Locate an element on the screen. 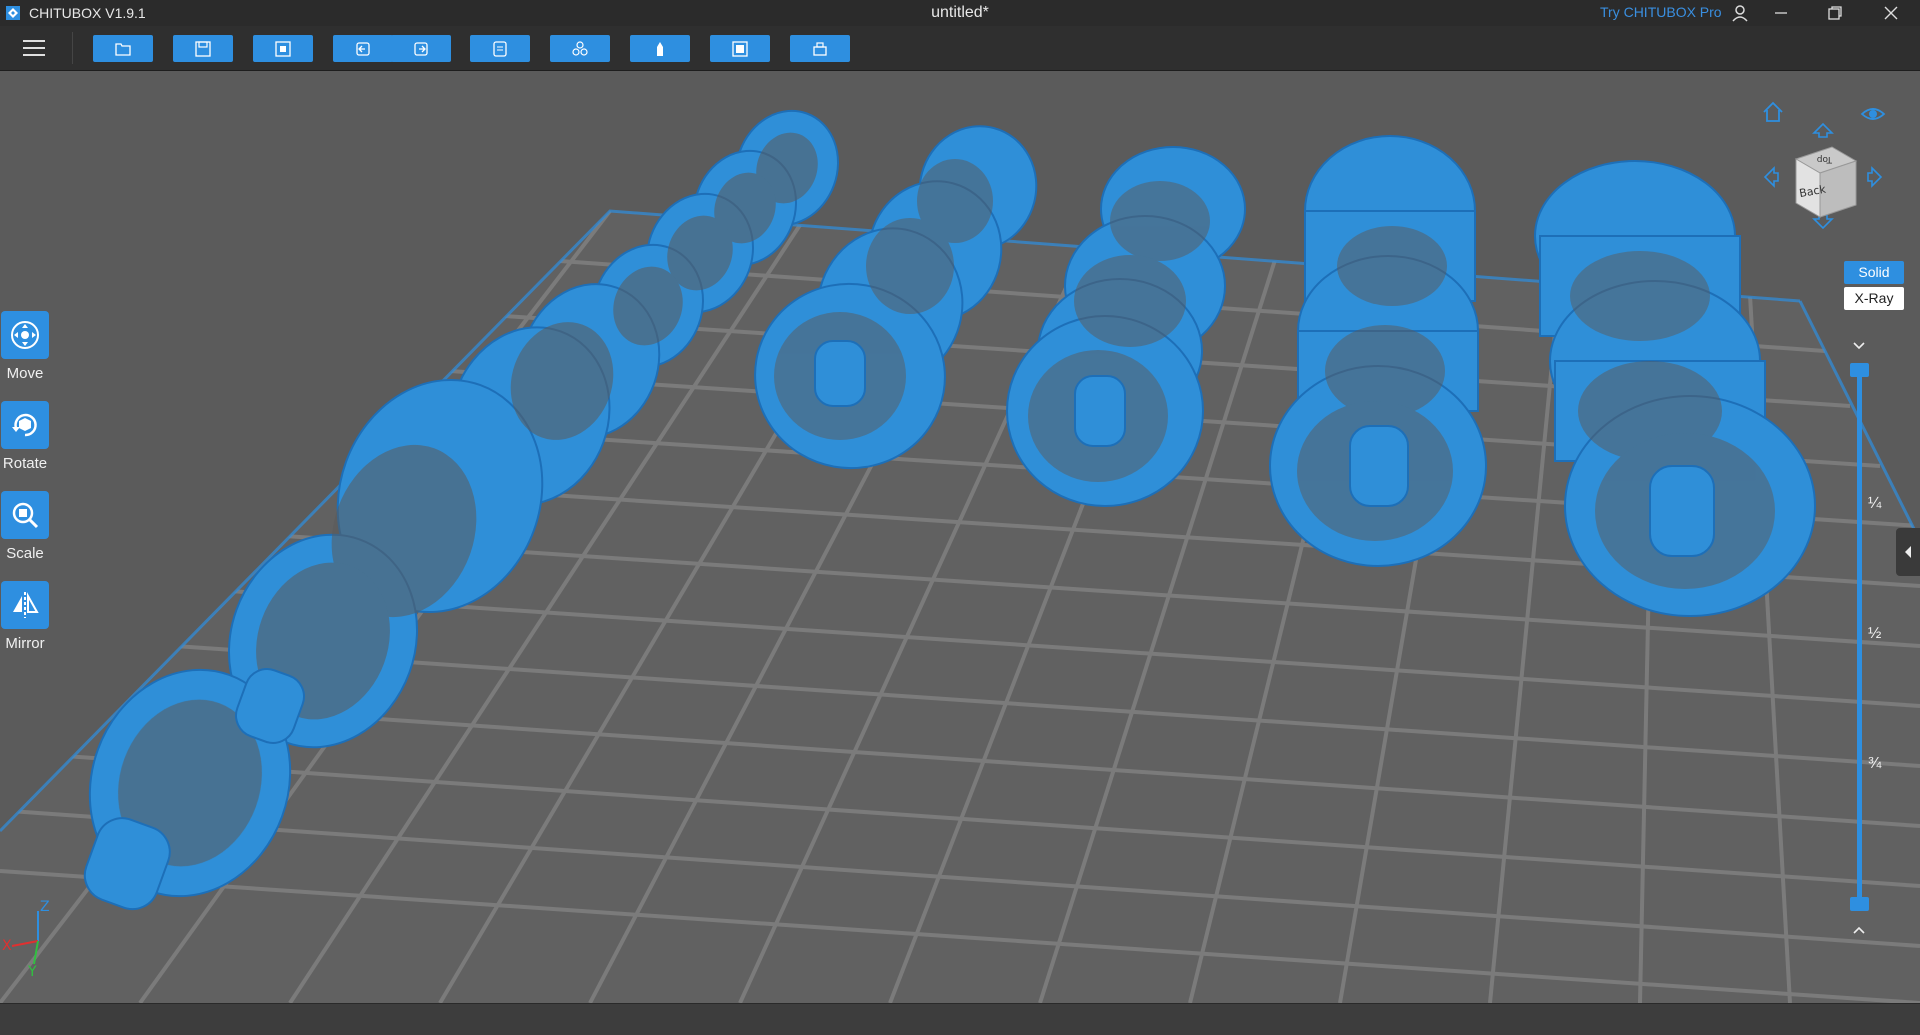  home-view-icon is located at coordinates (1773, 112).